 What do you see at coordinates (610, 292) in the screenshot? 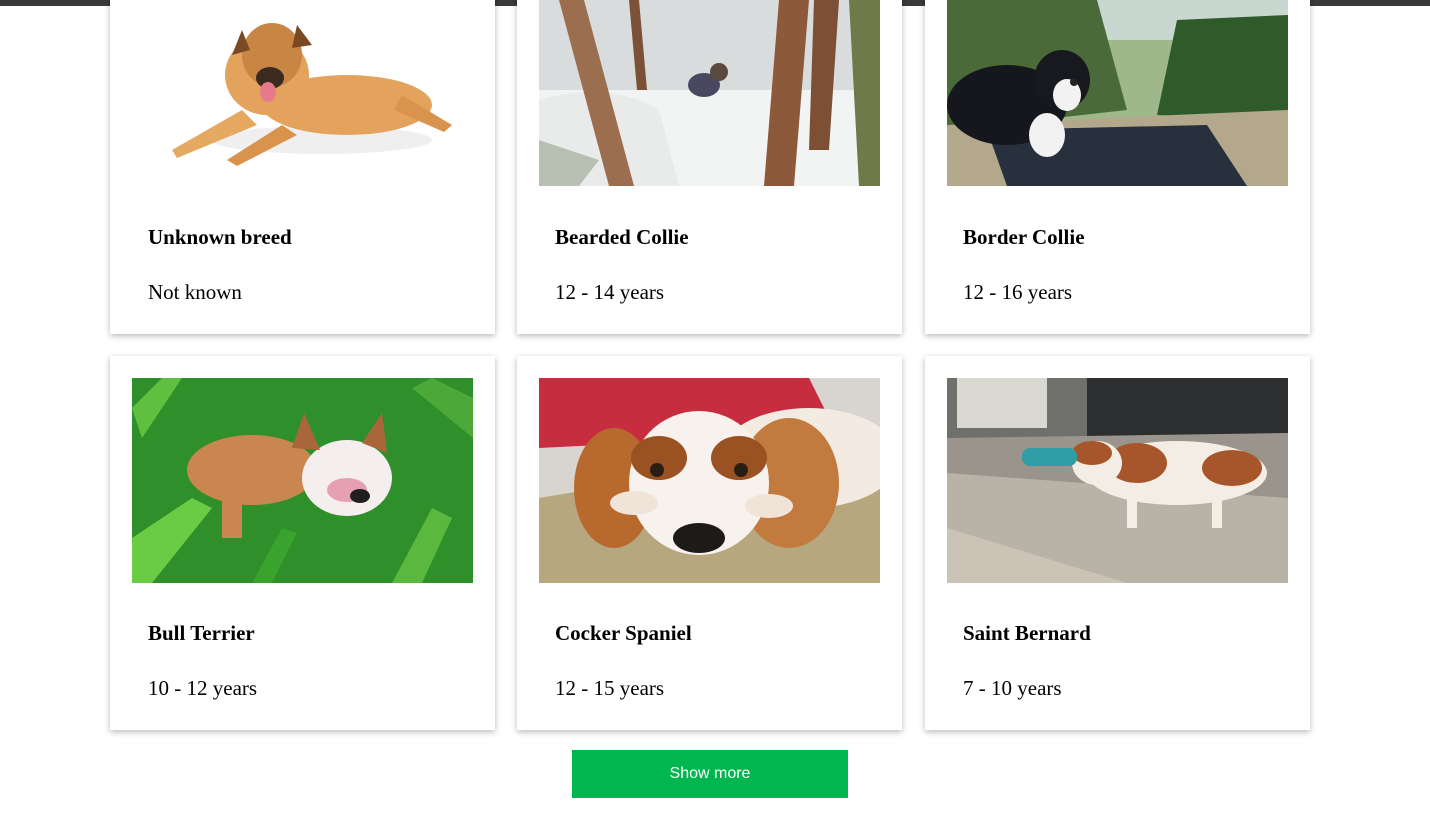
I see `life-span: 12 - 14 years` at bounding box center [610, 292].